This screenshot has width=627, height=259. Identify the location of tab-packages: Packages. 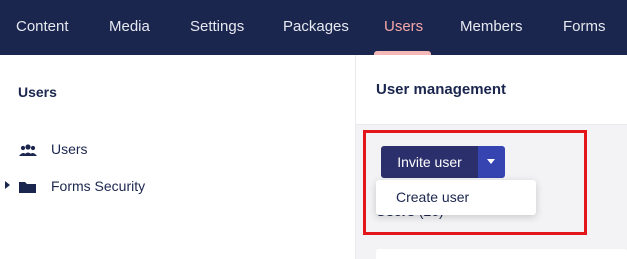
(316, 27).